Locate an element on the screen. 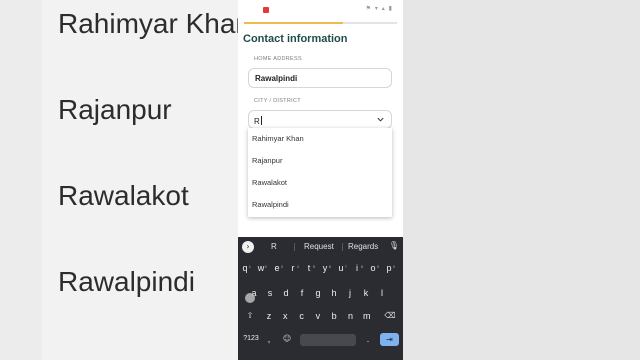  key-i: i8 is located at coordinates (357, 268).